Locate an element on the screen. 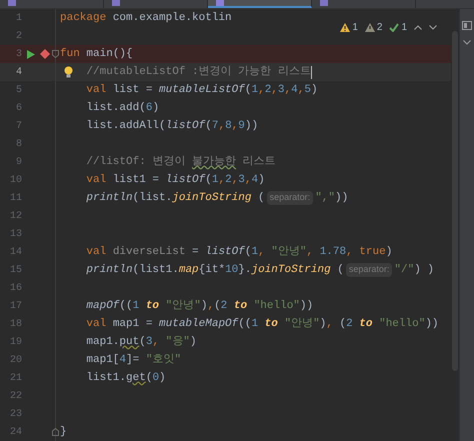 The height and width of the screenshot is (441, 474). editor-tab is located at coordinates (260, 4).